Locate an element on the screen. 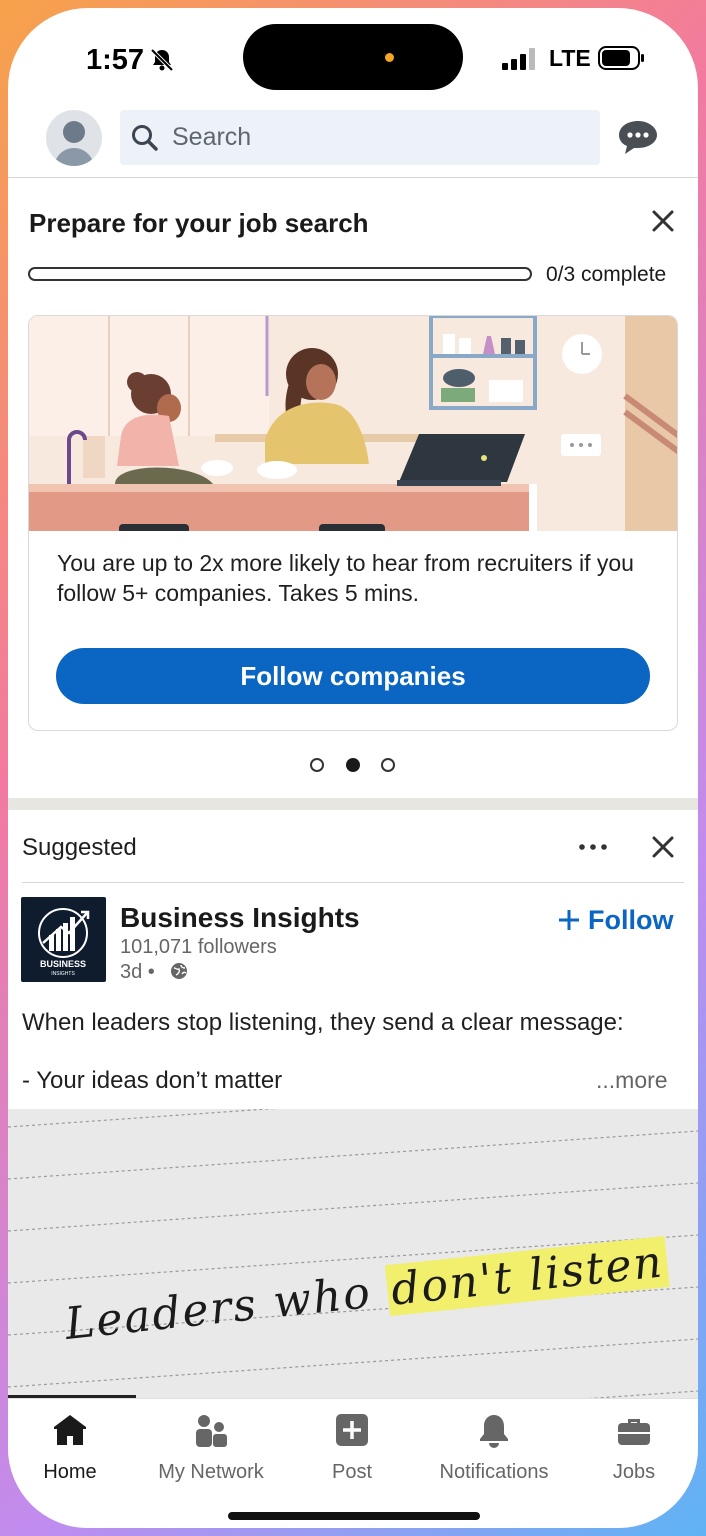 This screenshot has width=706, height=1536. bell-icon is located at coordinates (494, 1431).